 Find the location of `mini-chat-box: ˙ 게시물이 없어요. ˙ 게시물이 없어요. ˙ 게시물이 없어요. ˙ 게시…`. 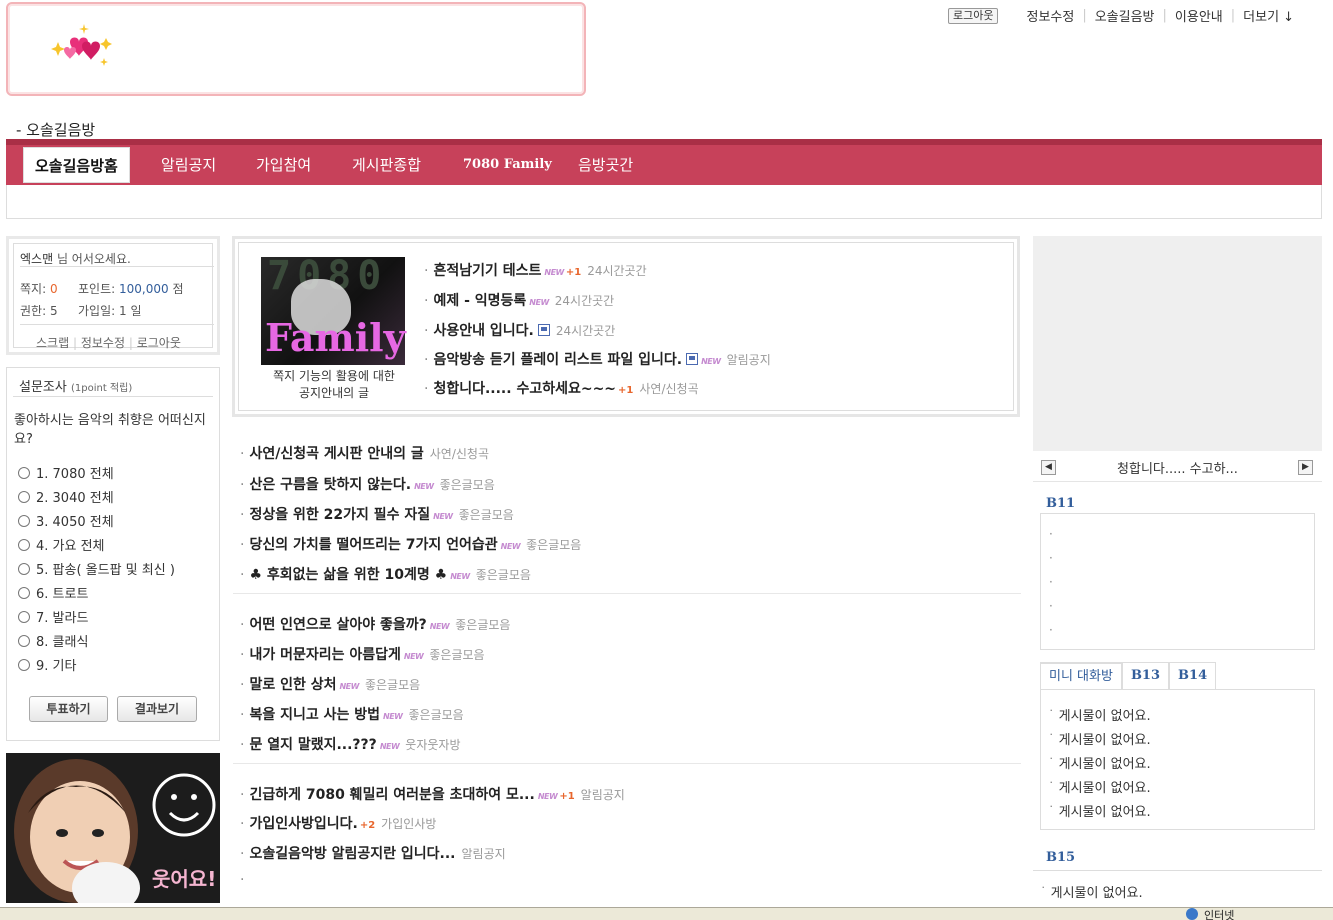

mini-chat-box: ˙ 게시물이 없어요. ˙ 게시물이 없어요. ˙ 게시물이 없어요. ˙ 게시… is located at coordinates (1177, 759).